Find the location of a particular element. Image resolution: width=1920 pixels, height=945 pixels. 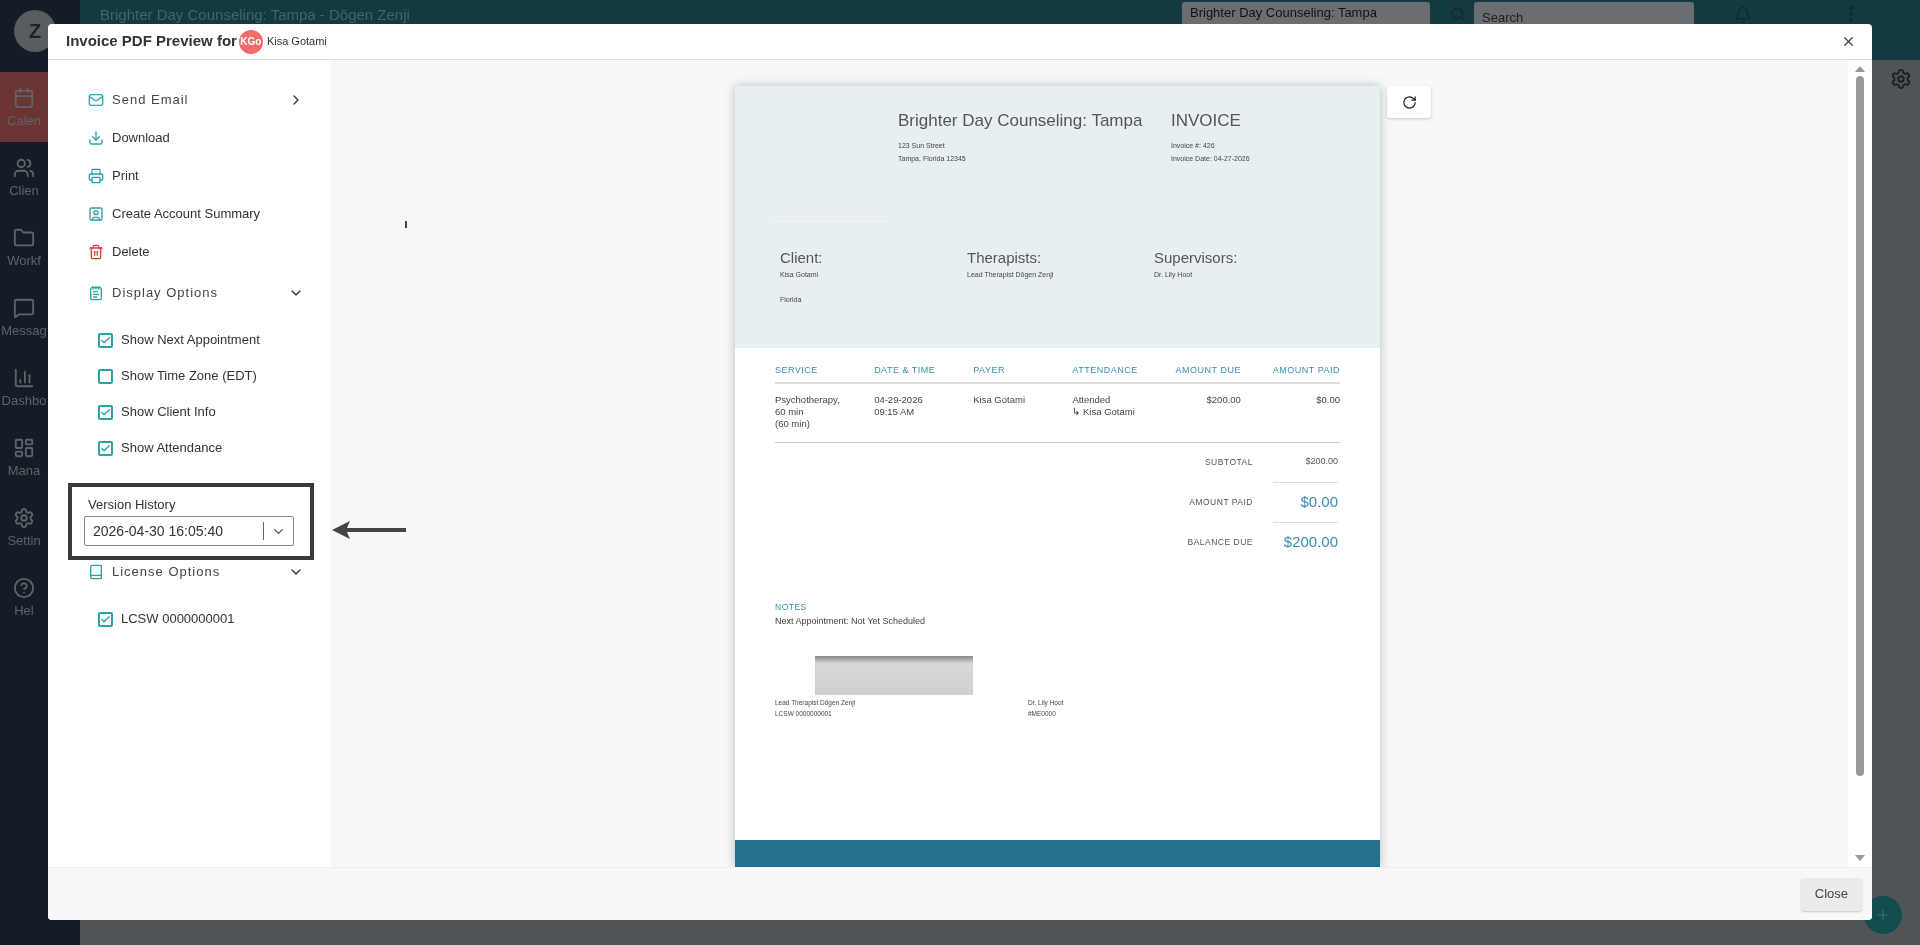

column-header: AMOUNT DUE is located at coordinates (1207, 370).